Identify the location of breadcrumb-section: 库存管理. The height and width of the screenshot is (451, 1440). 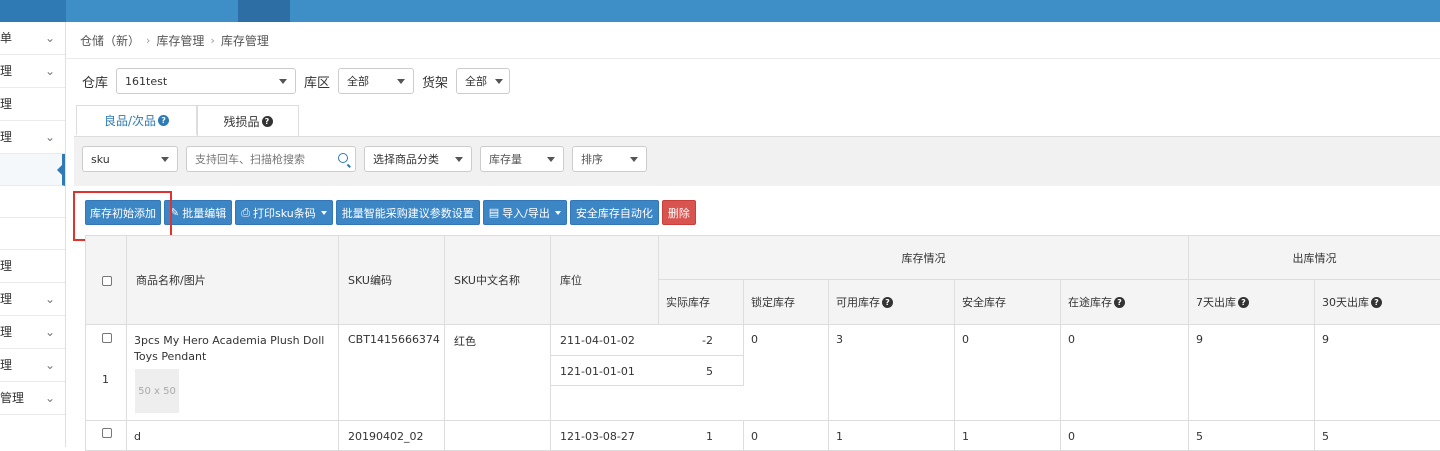
(180, 40).